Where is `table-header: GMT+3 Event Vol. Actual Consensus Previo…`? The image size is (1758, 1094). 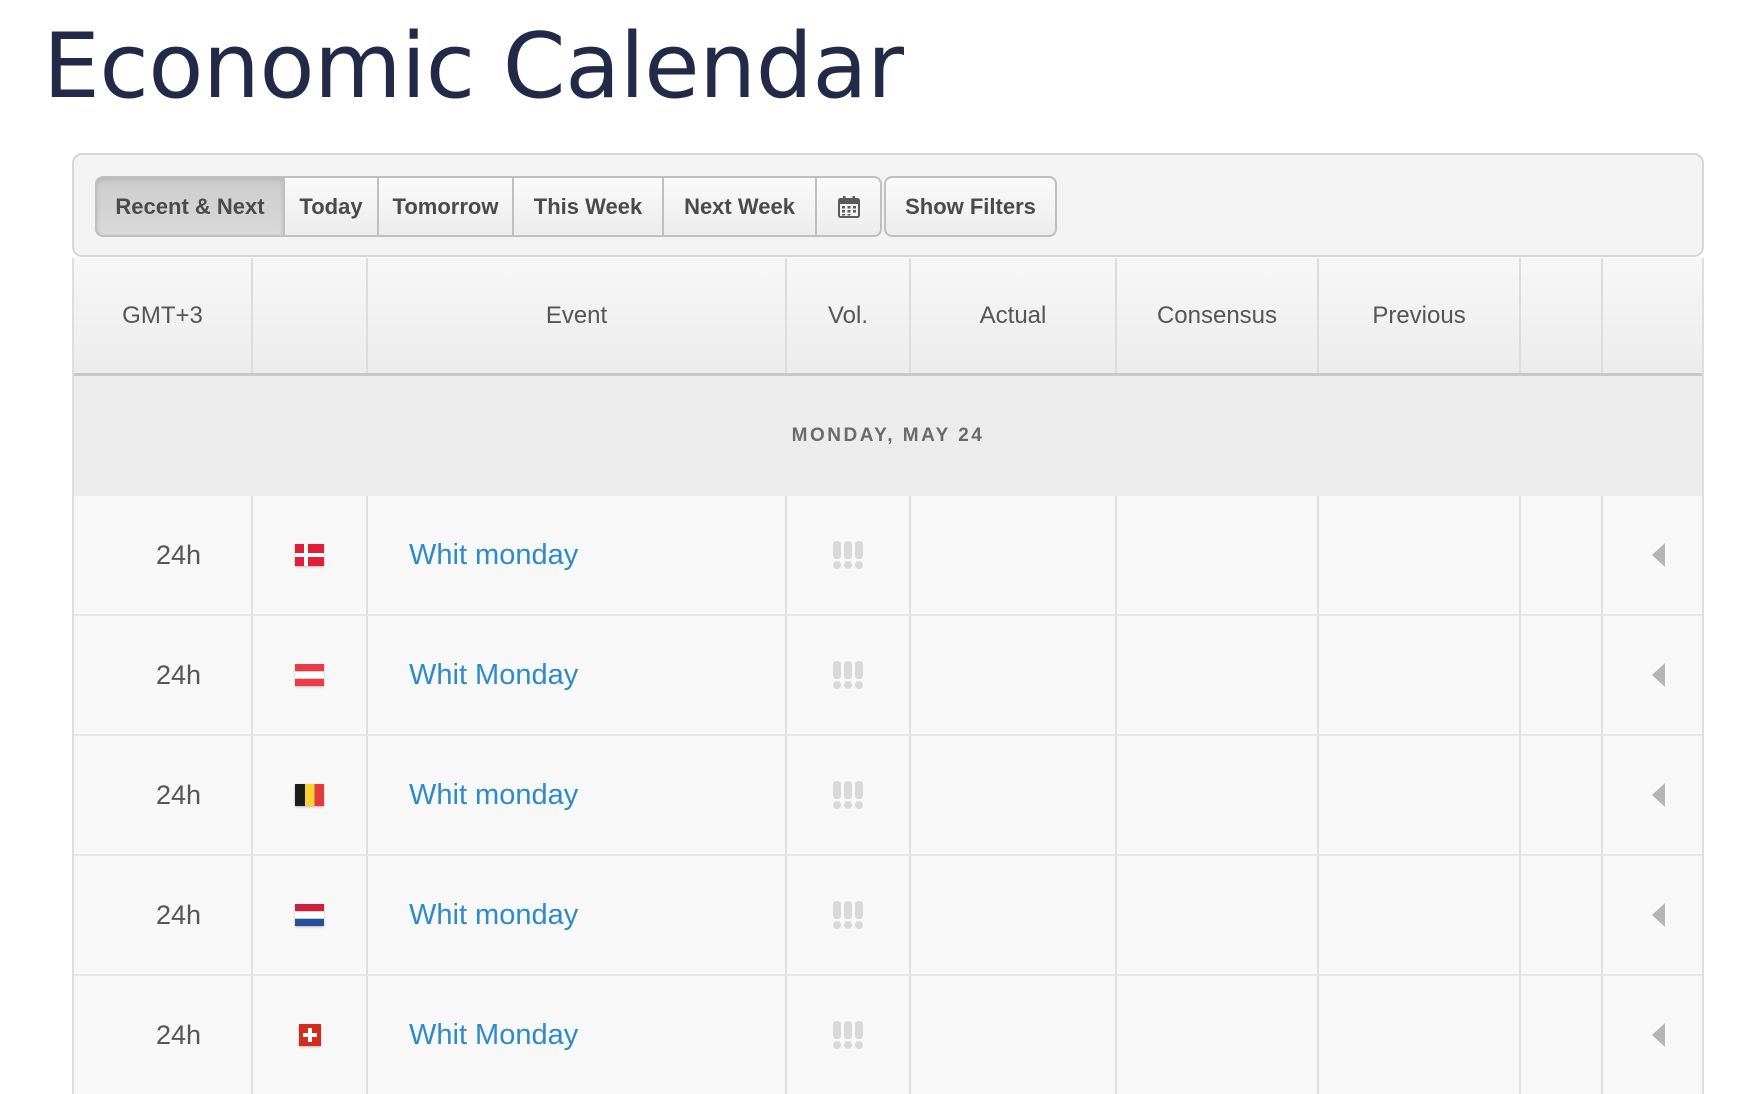
table-header: GMT+3 Event Vol. Actual Consensus Previo… is located at coordinates (888, 317).